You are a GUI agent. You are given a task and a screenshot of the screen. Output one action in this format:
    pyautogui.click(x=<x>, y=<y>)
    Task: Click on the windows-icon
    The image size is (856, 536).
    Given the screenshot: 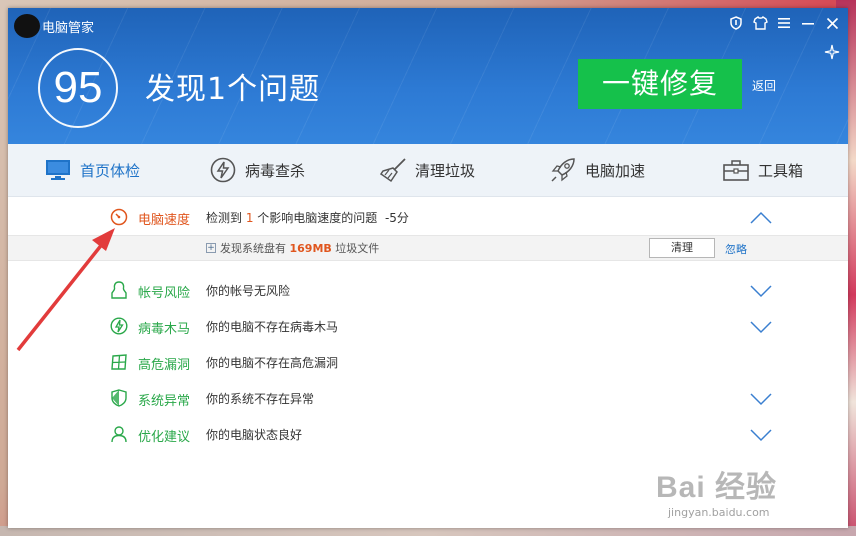 What is the action you would take?
    pyautogui.click(x=119, y=362)
    